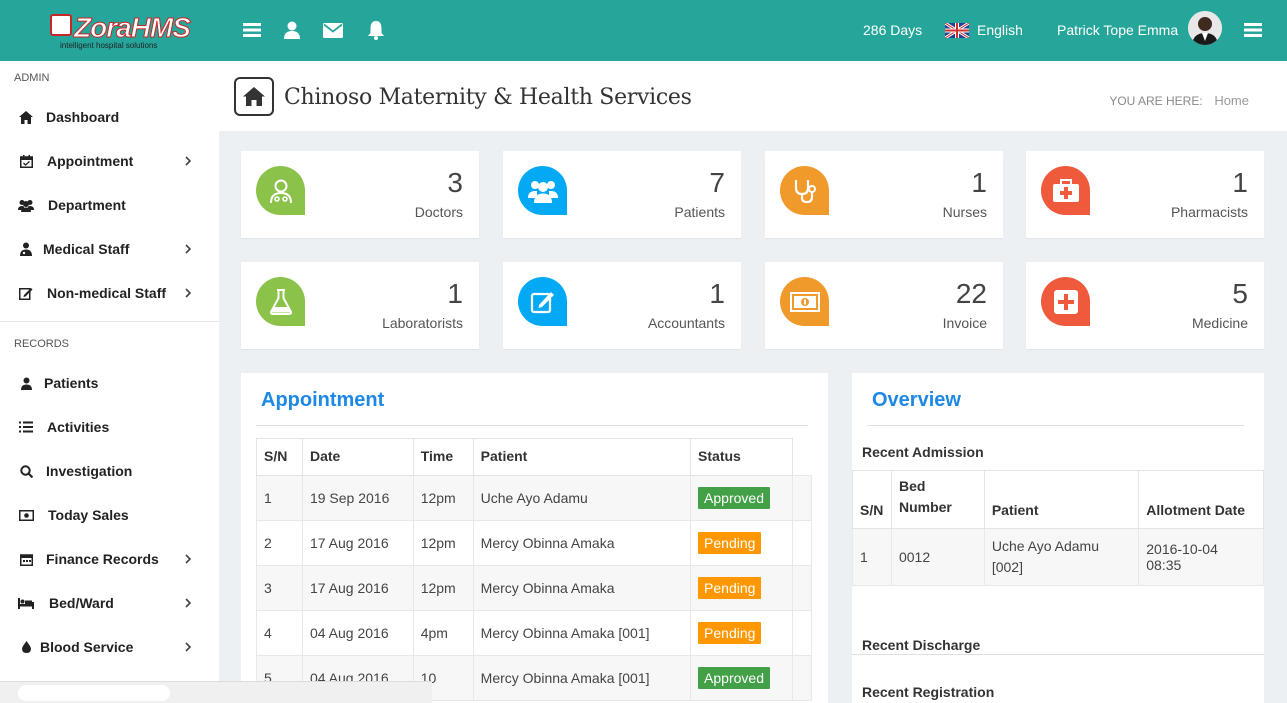  What do you see at coordinates (964, 323) in the screenshot?
I see `stat-label: Invoice` at bounding box center [964, 323].